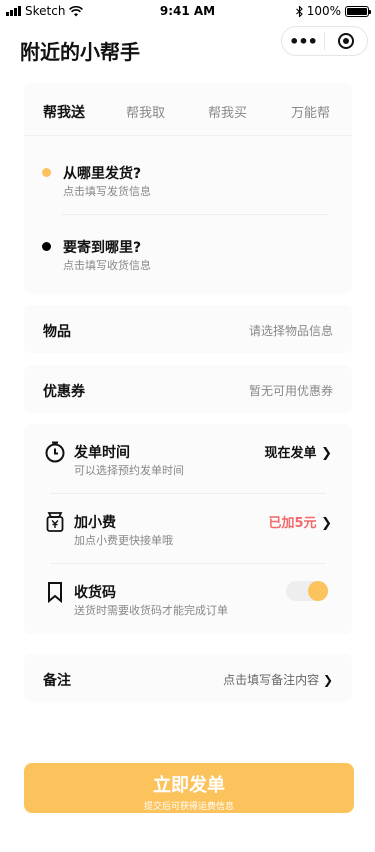 The image size is (375, 852). I want to click on more-menu-button: •••, so click(303, 41).